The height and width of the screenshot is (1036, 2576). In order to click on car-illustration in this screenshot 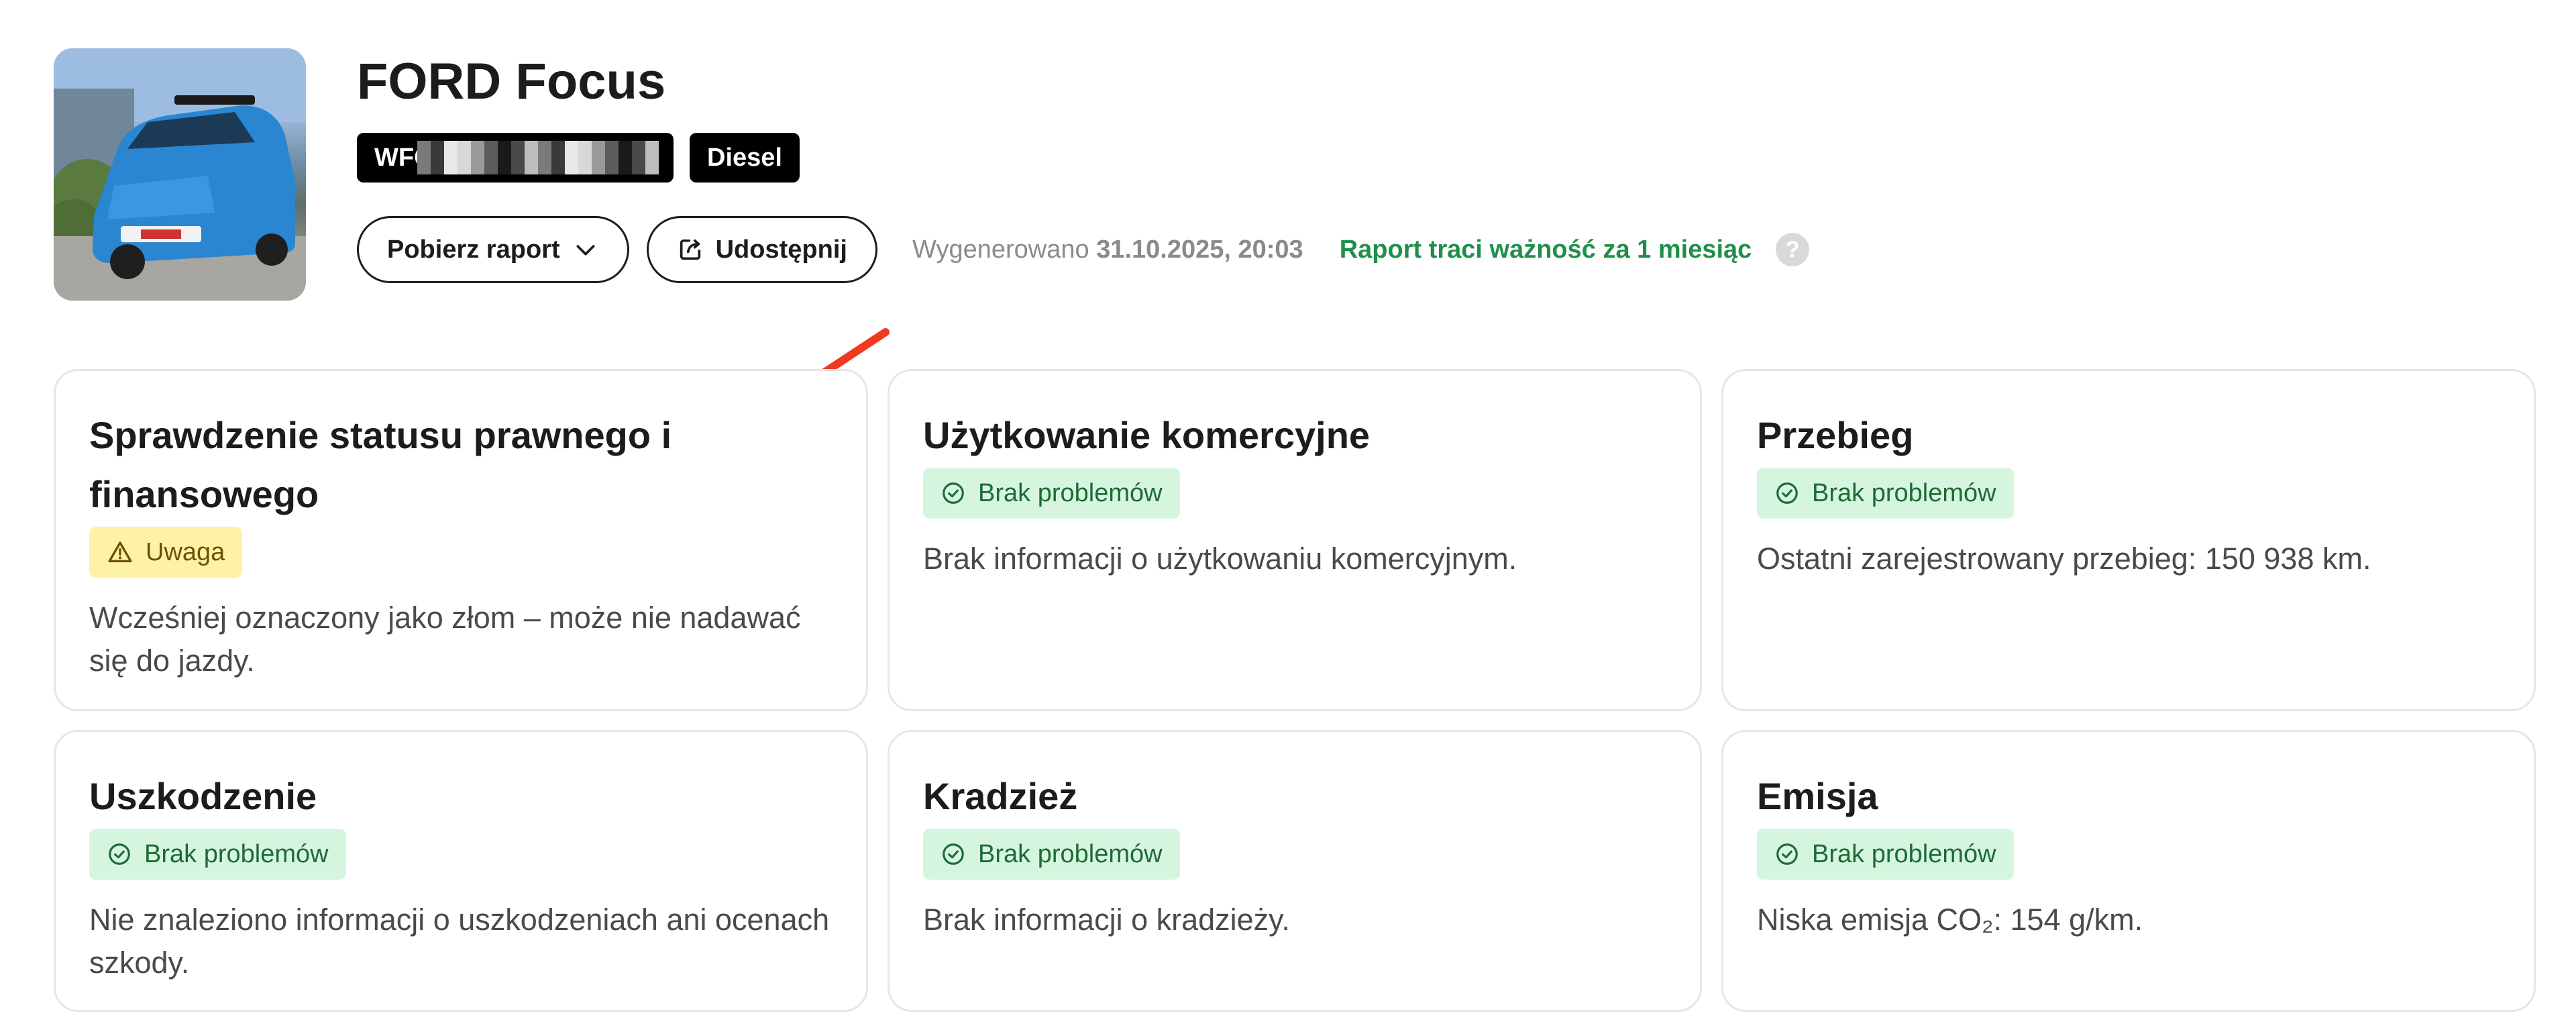, I will do `click(180, 175)`.